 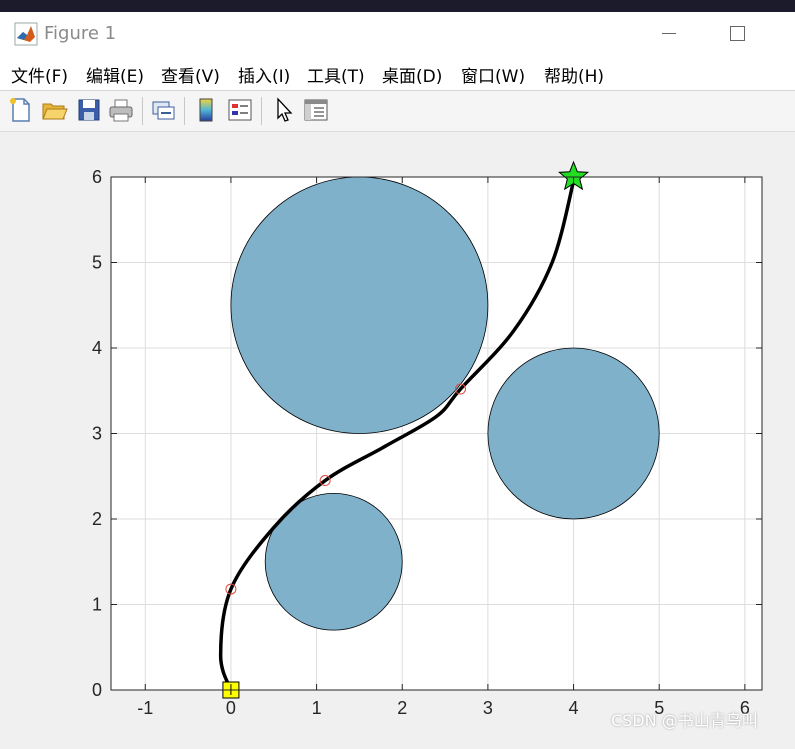 What do you see at coordinates (145, 708) in the screenshot?
I see `x-tick-label: -1` at bounding box center [145, 708].